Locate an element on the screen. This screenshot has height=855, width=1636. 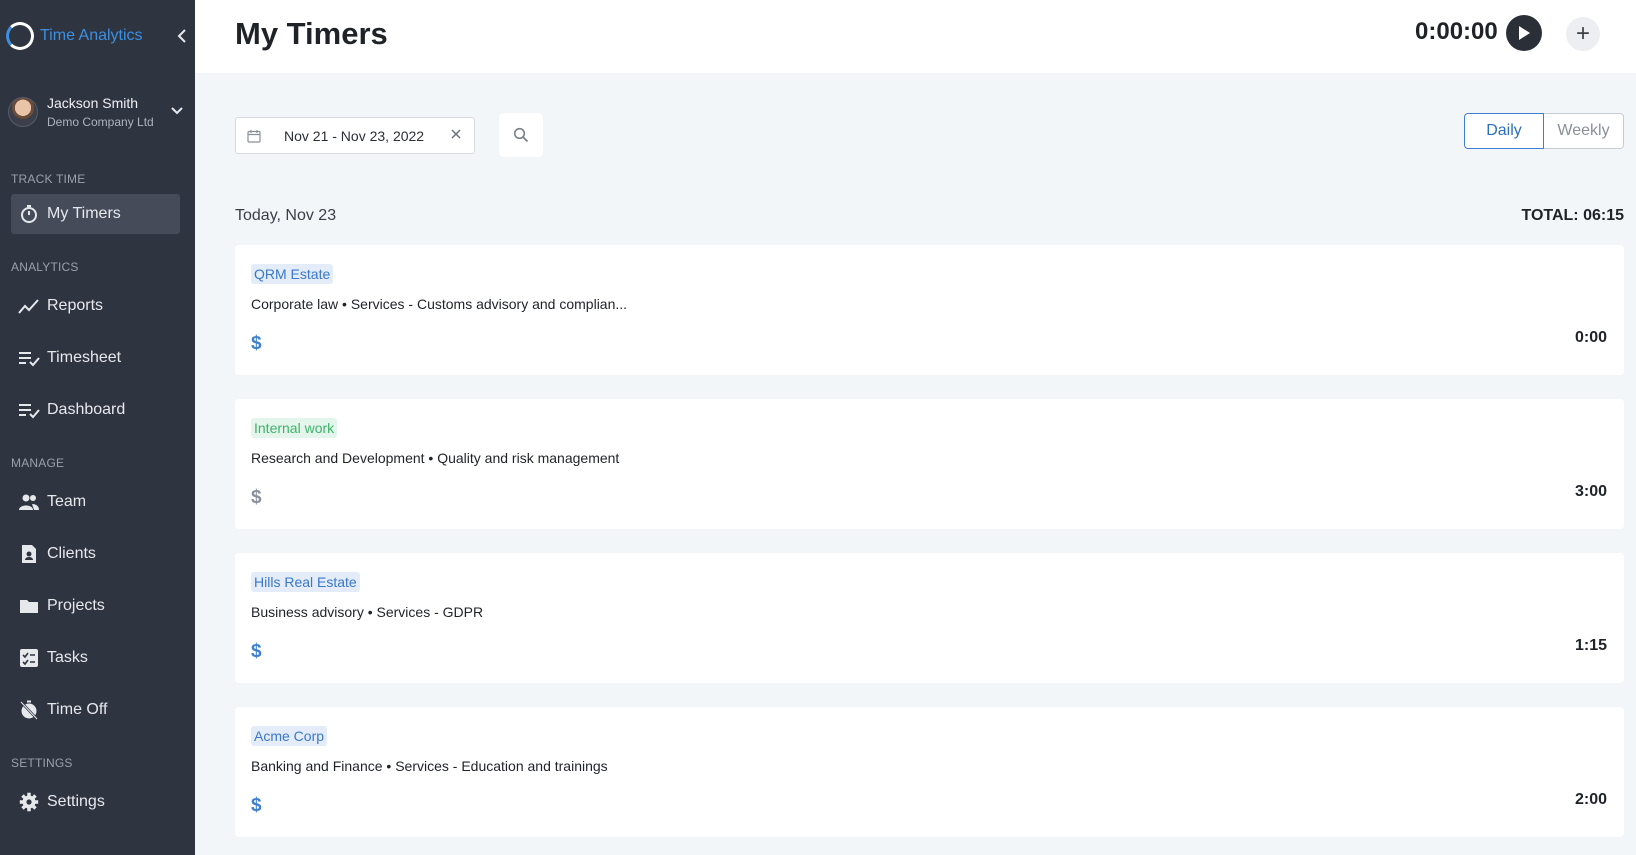
client-tag: Internal work is located at coordinates (294, 428).